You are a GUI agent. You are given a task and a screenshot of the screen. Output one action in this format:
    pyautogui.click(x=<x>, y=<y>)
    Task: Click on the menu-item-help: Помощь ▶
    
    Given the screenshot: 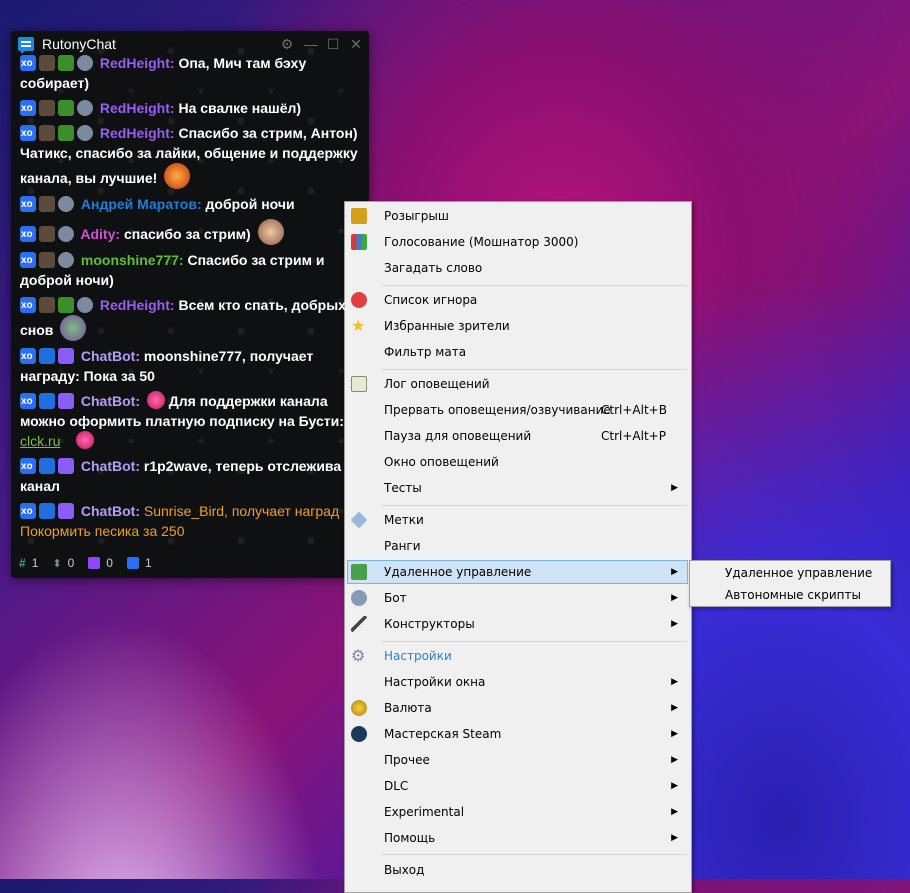 What is the action you would take?
    pyautogui.click(x=517, y=838)
    